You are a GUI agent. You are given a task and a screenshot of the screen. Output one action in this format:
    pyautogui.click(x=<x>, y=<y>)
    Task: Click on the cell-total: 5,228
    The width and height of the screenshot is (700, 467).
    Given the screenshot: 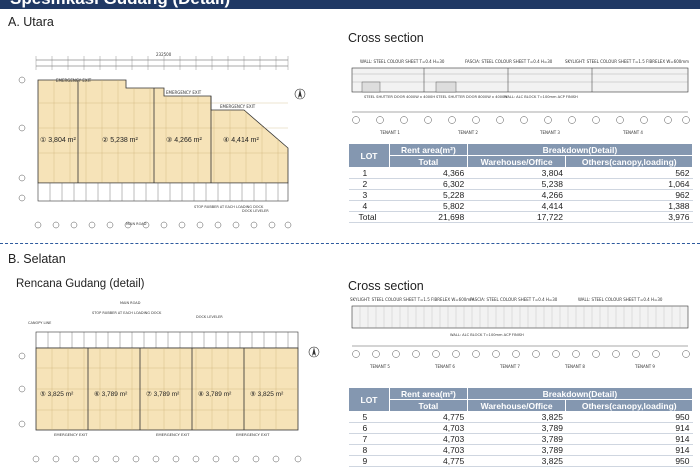 What is the action you would take?
    pyautogui.click(x=428, y=195)
    